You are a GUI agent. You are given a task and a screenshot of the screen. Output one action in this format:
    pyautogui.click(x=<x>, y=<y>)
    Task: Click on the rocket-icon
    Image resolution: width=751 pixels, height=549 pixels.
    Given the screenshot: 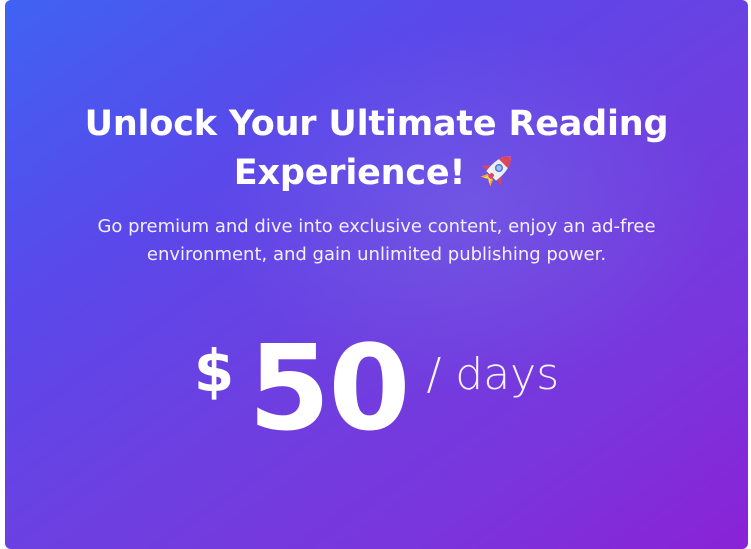 What is the action you would take?
    pyautogui.click(x=495, y=171)
    